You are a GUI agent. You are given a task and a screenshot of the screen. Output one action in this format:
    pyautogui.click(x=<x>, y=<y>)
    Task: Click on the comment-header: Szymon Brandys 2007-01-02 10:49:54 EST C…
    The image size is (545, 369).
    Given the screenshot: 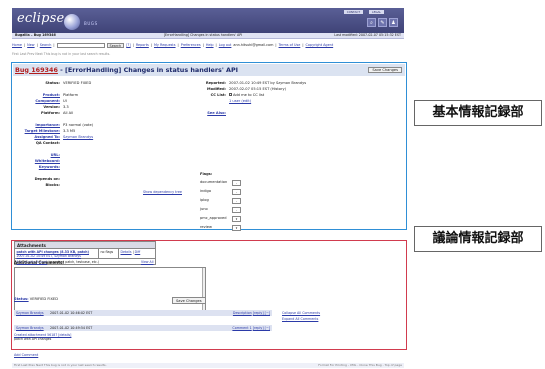 What is the action you would take?
    pyautogui.click(x=143, y=328)
    